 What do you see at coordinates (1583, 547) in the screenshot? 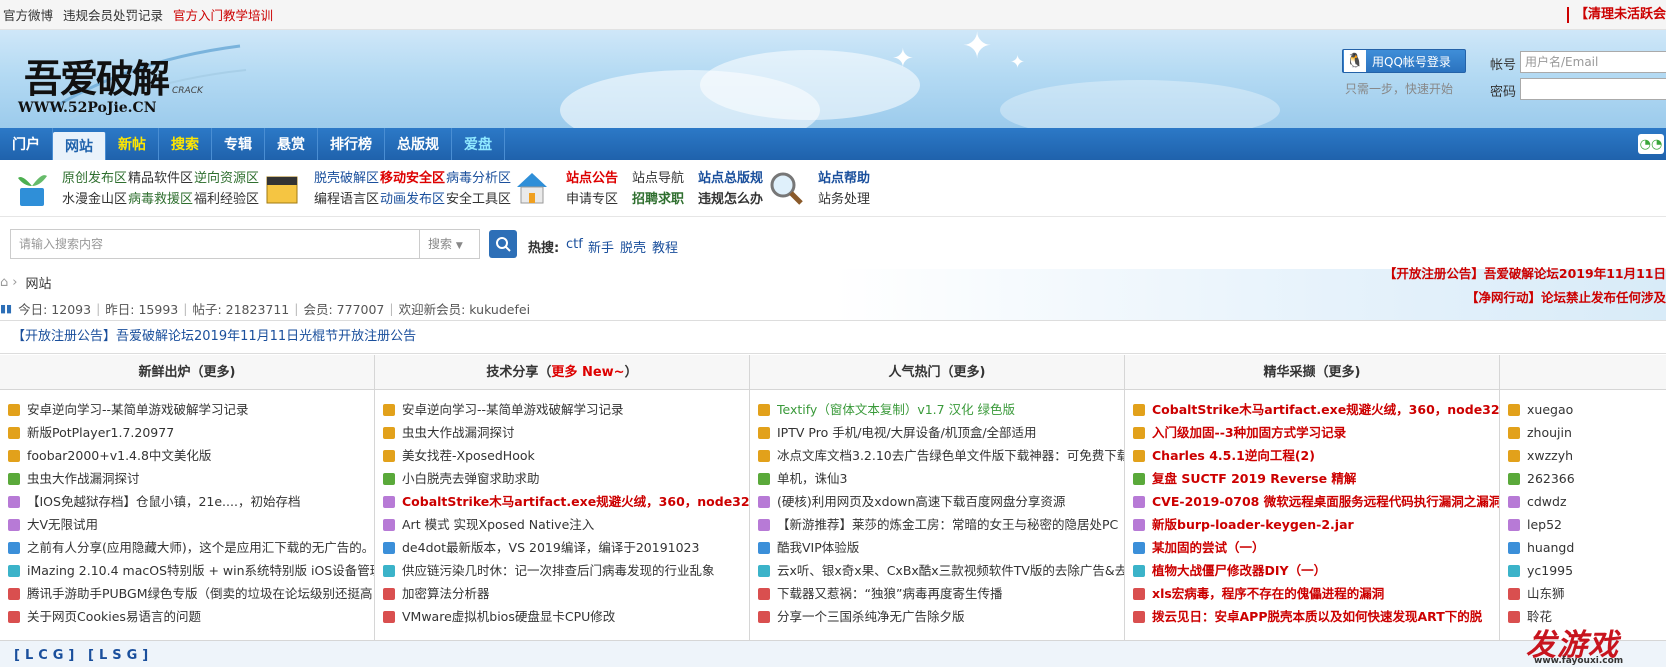
I see `thread-item: huangd` at bounding box center [1583, 547].